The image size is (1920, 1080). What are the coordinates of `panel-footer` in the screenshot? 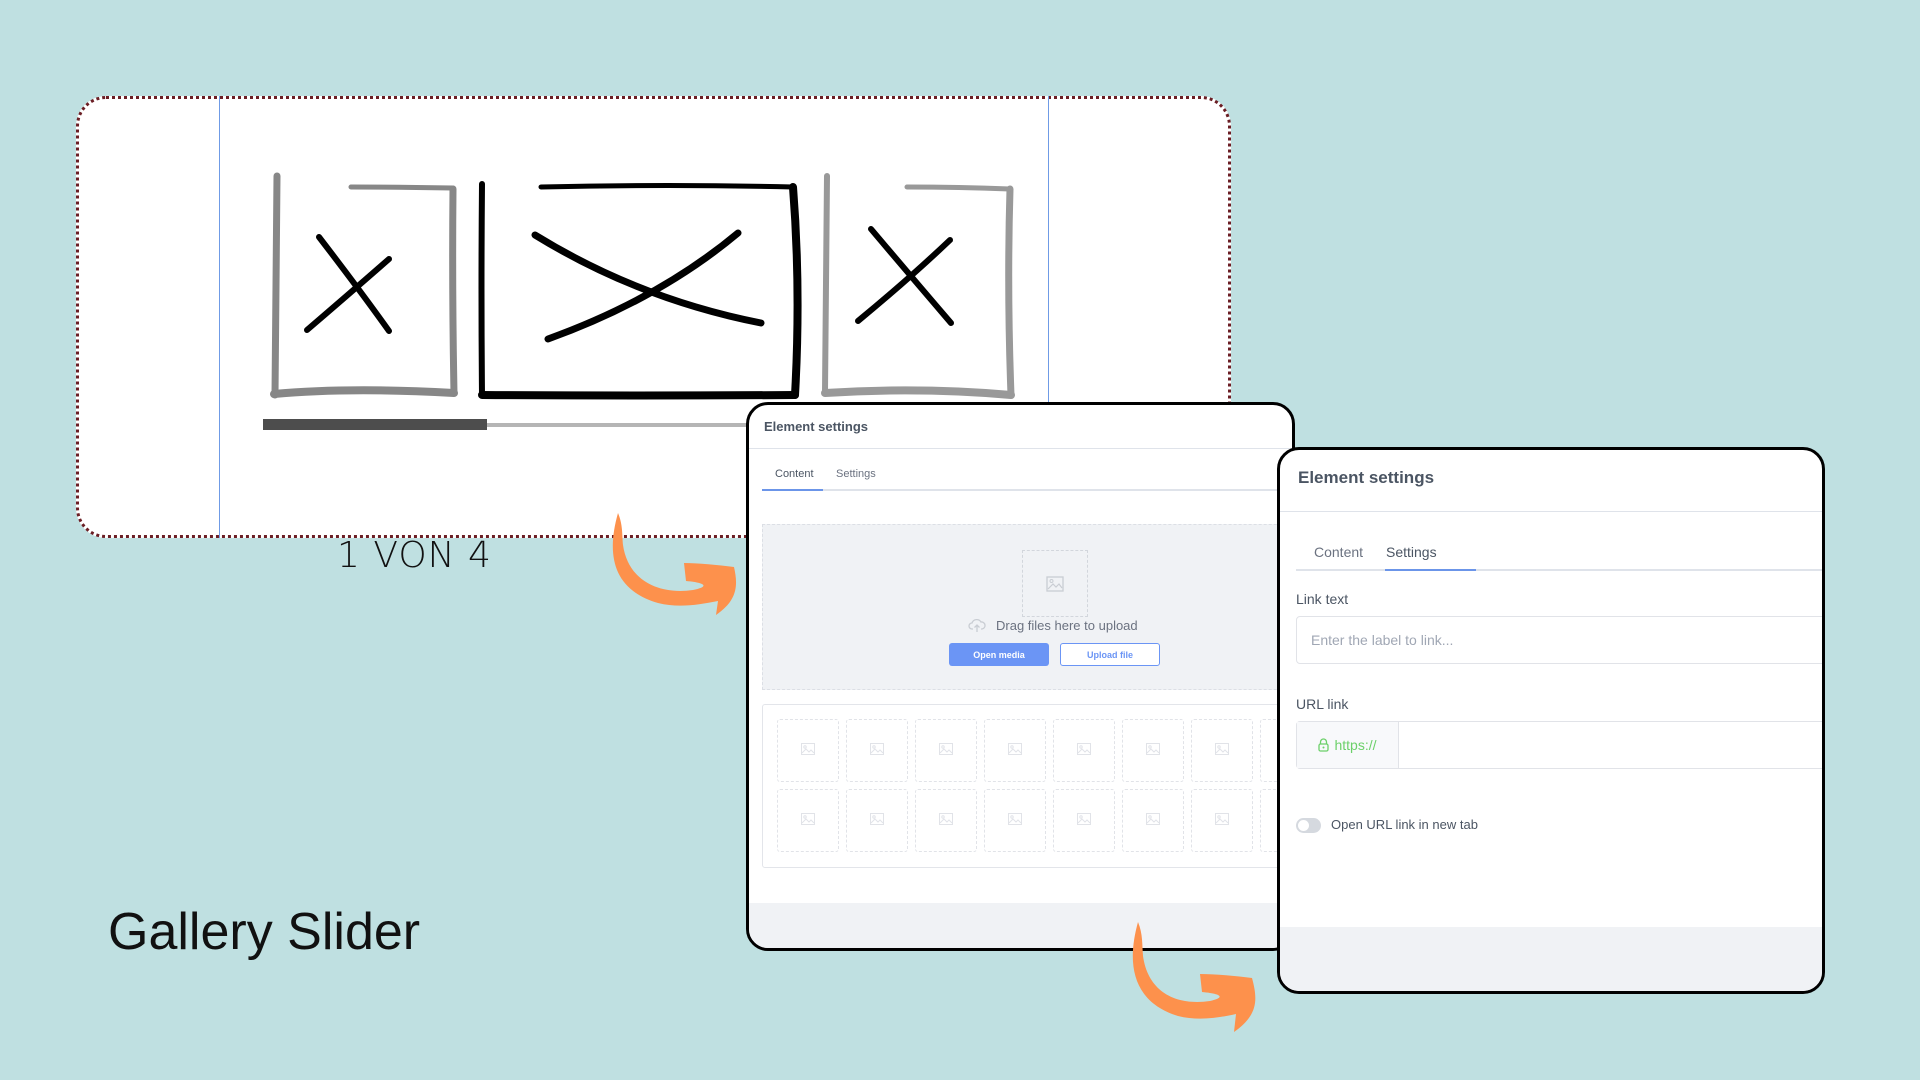 It's located at (1551, 959).